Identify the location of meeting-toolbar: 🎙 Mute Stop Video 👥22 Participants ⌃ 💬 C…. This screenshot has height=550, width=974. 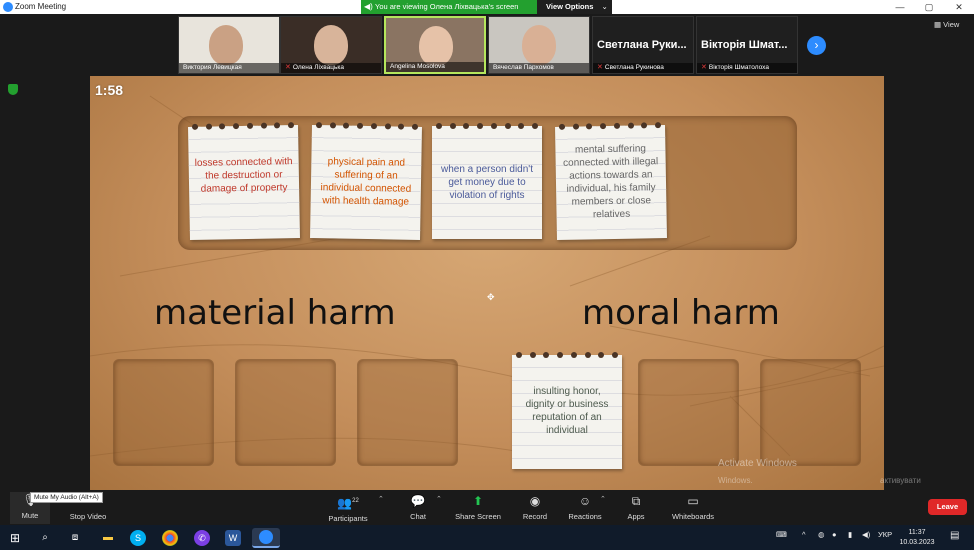
(487, 507).